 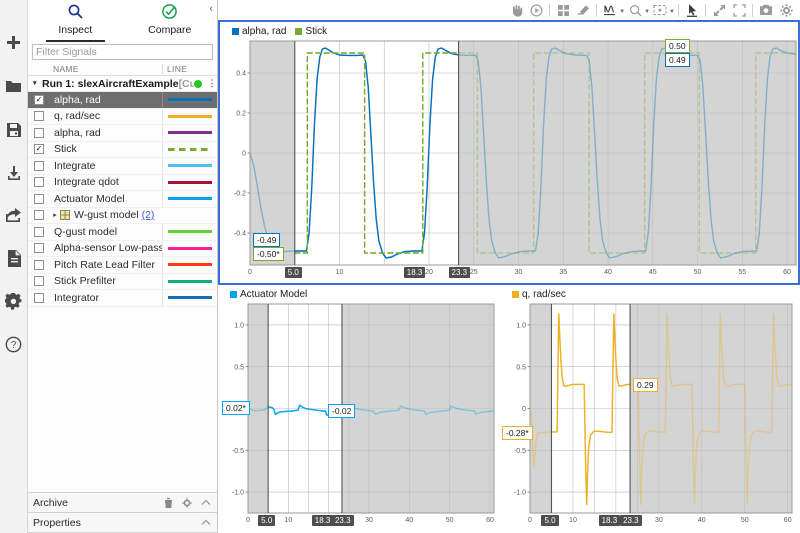 What do you see at coordinates (55, 215) in the screenshot?
I see `chevron-right-icon: ▸` at bounding box center [55, 215].